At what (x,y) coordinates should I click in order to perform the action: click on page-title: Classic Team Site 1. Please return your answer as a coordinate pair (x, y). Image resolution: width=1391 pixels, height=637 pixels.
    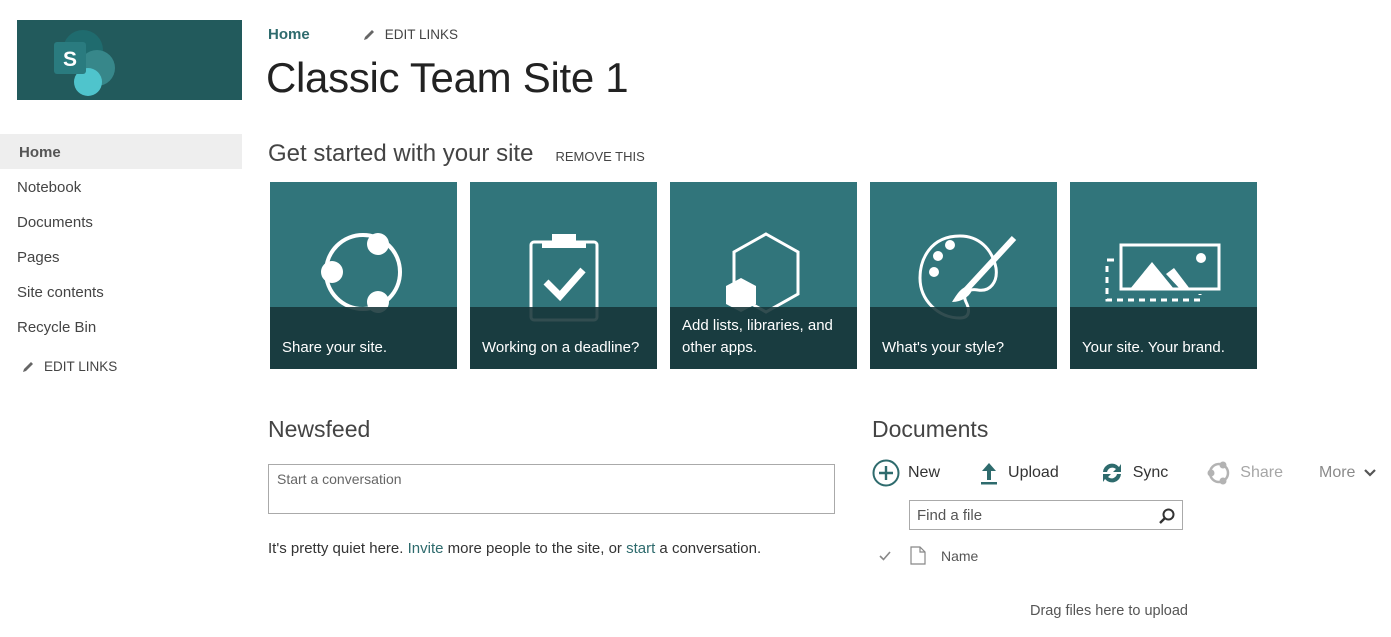
    Looking at the image, I should click on (447, 77).